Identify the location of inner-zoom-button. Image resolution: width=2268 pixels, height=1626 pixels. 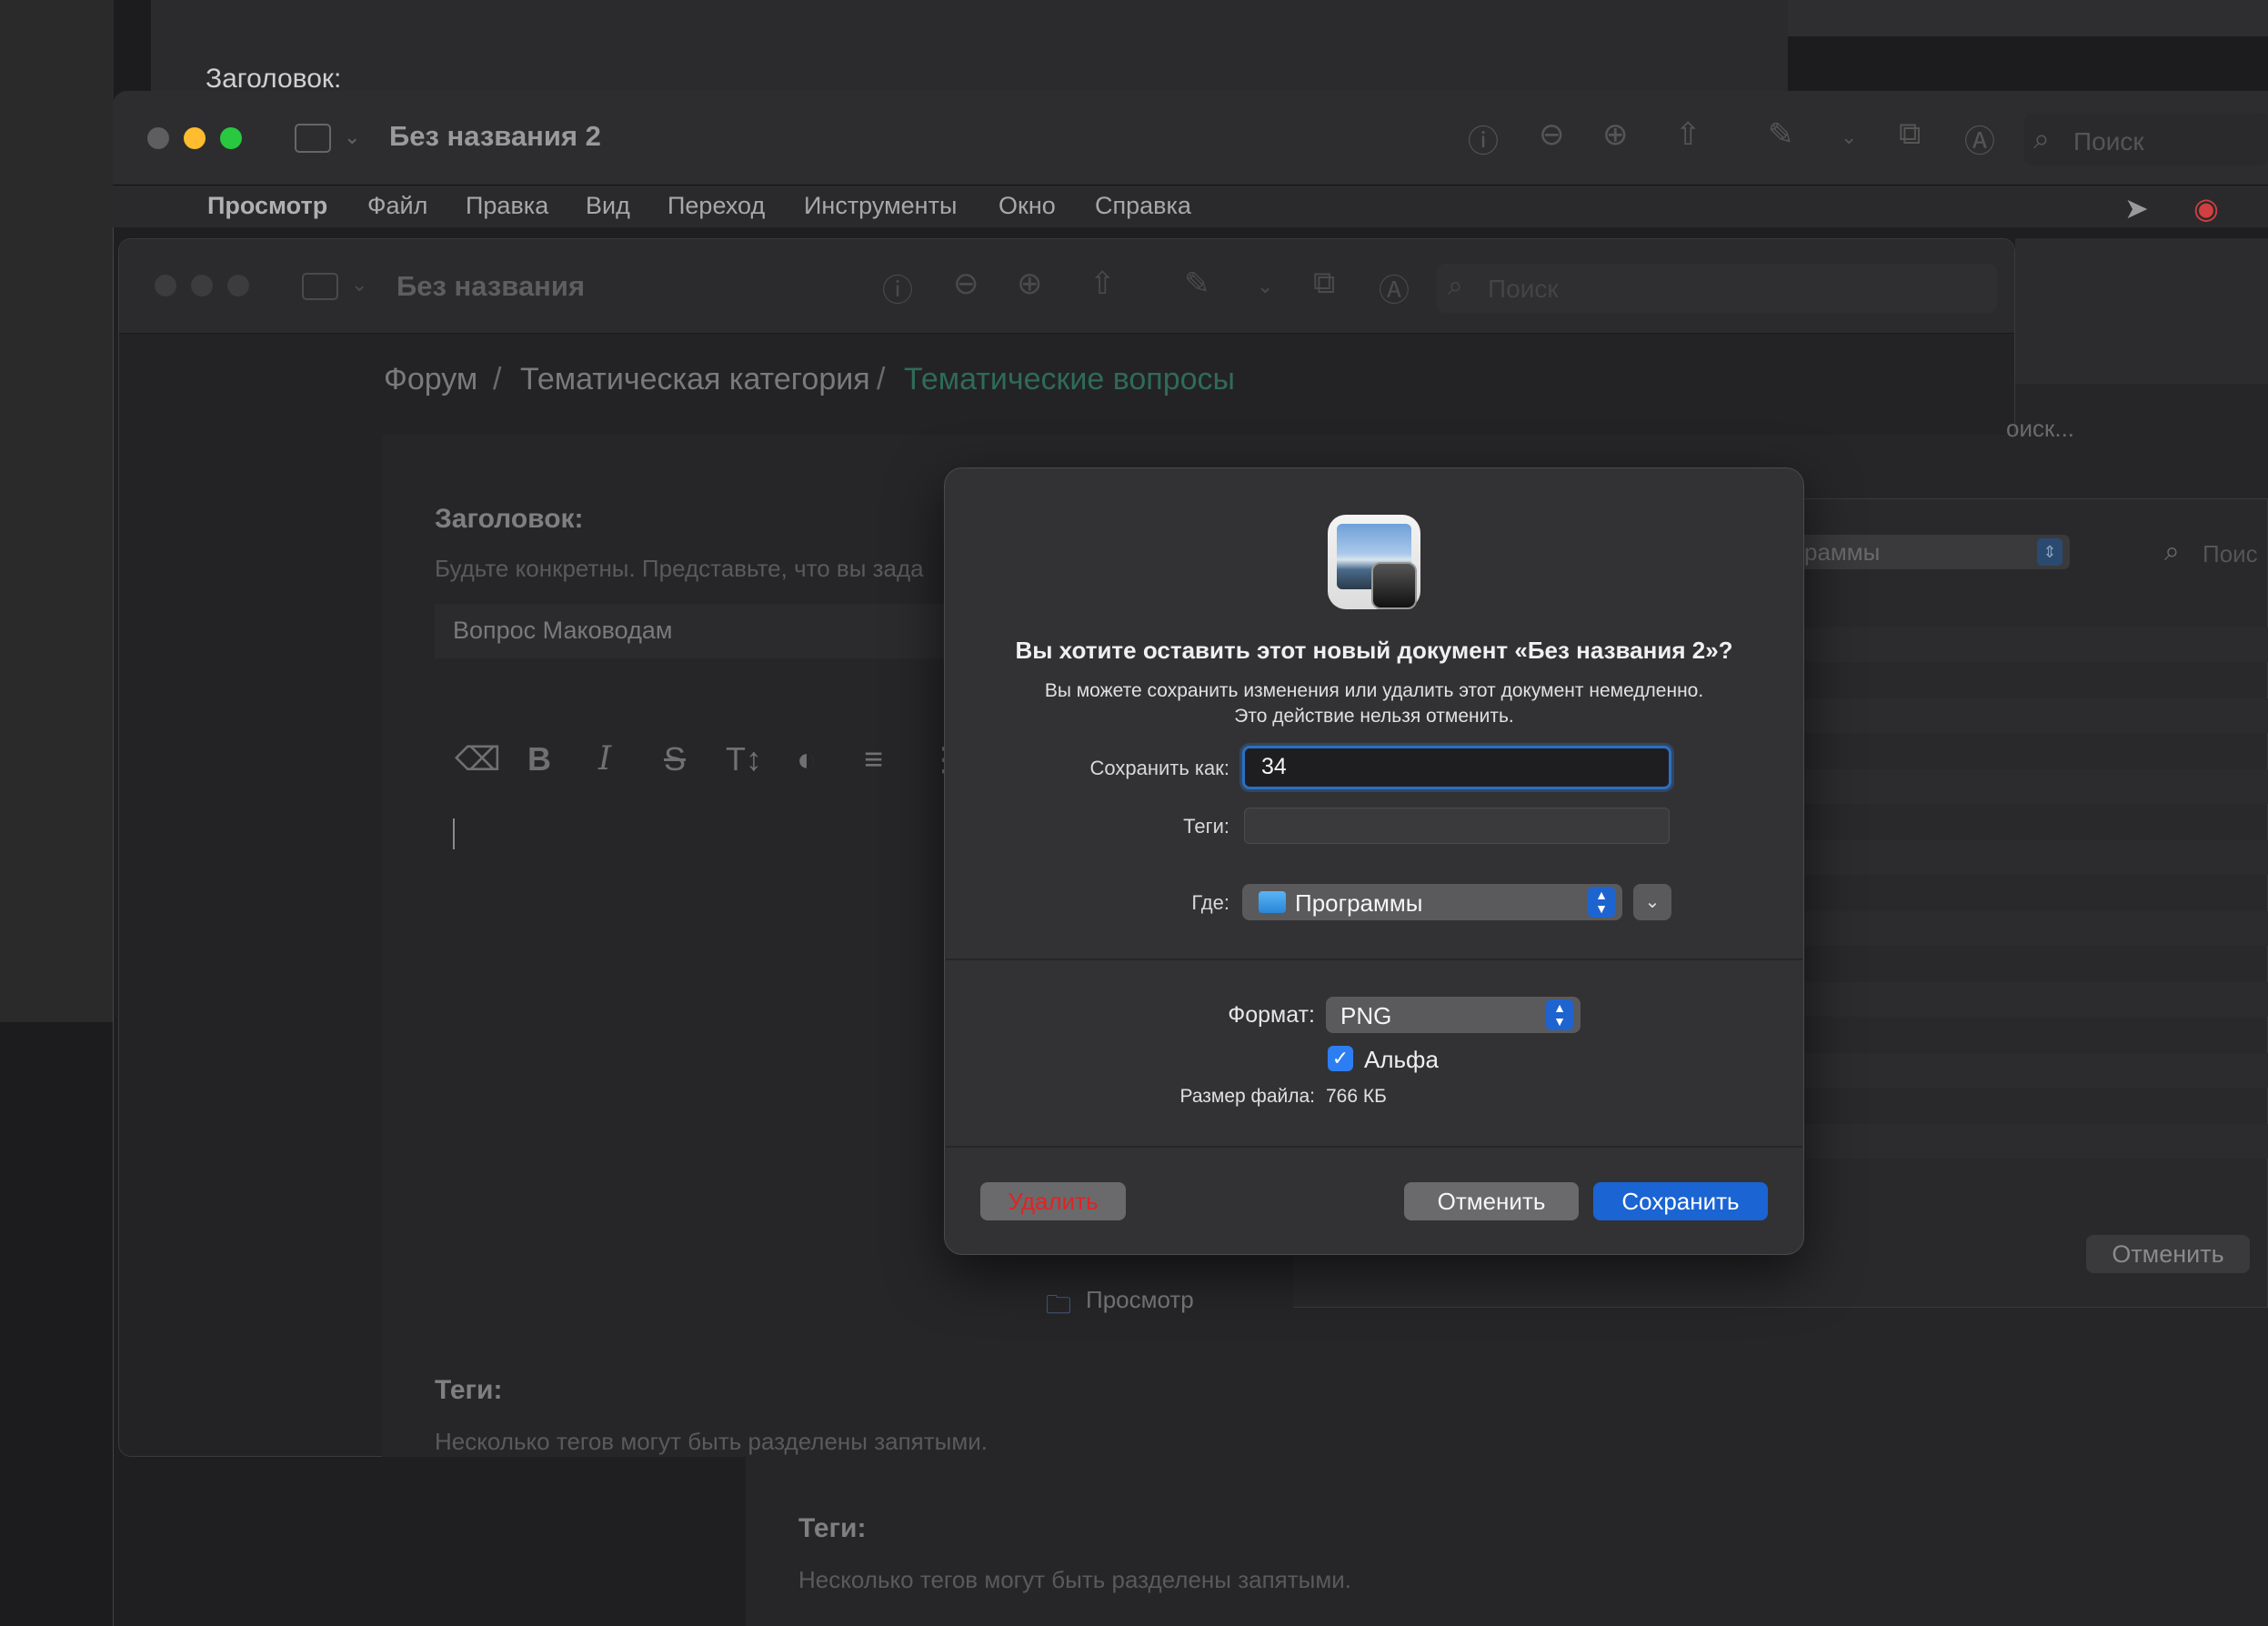
(238, 285).